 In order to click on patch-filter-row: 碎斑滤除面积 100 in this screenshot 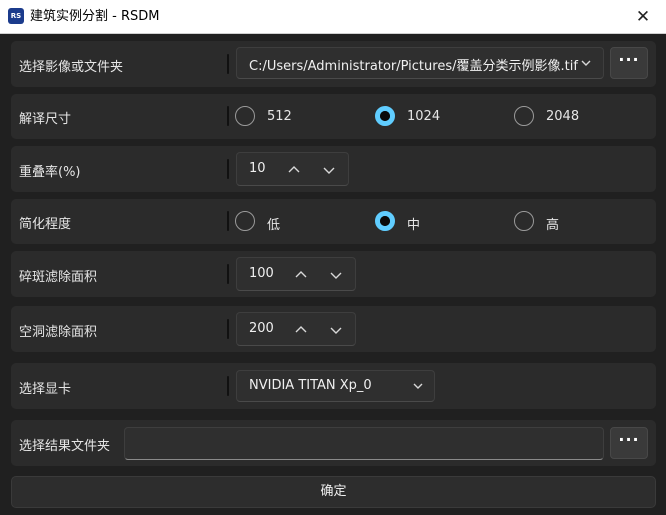, I will do `click(333, 274)`.